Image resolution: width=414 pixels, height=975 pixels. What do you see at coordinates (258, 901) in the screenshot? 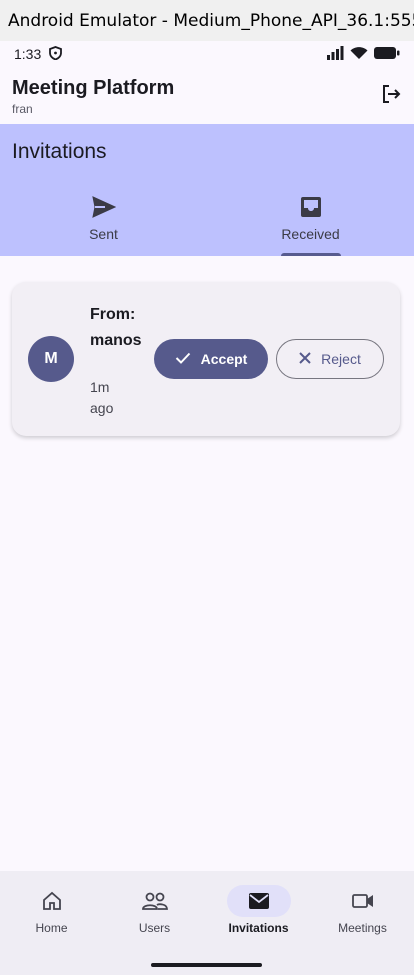
I see `mail-icon` at bounding box center [258, 901].